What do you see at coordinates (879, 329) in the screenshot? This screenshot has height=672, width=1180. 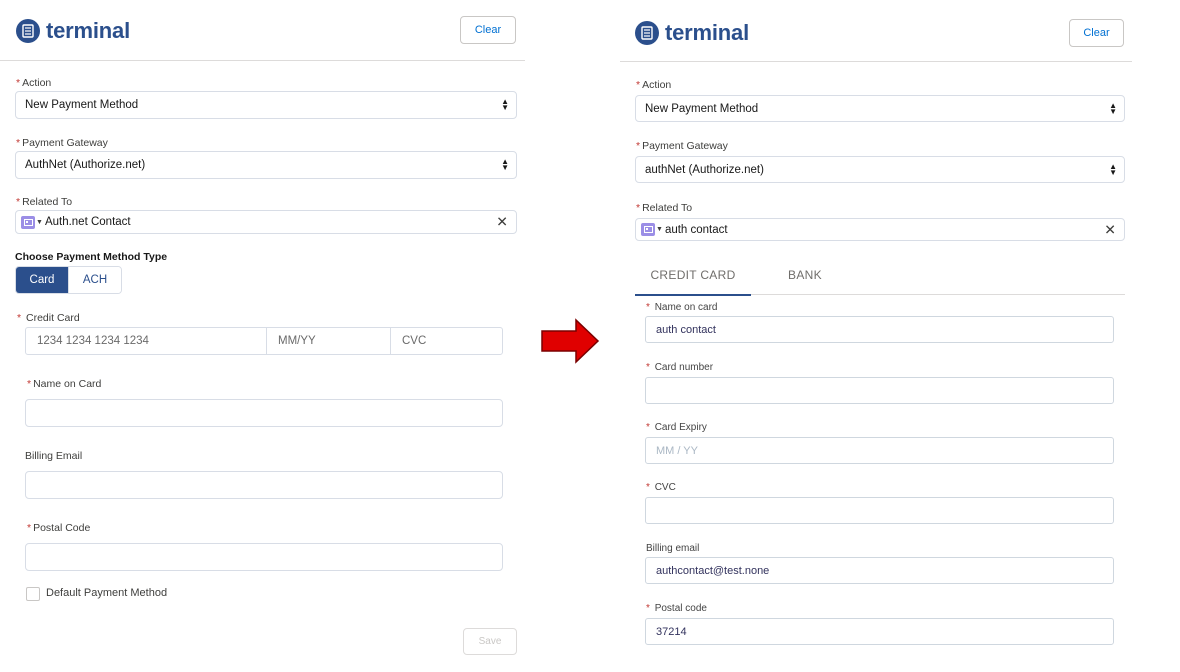 I see `name-on-card-input: auth contact` at bounding box center [879, 329].